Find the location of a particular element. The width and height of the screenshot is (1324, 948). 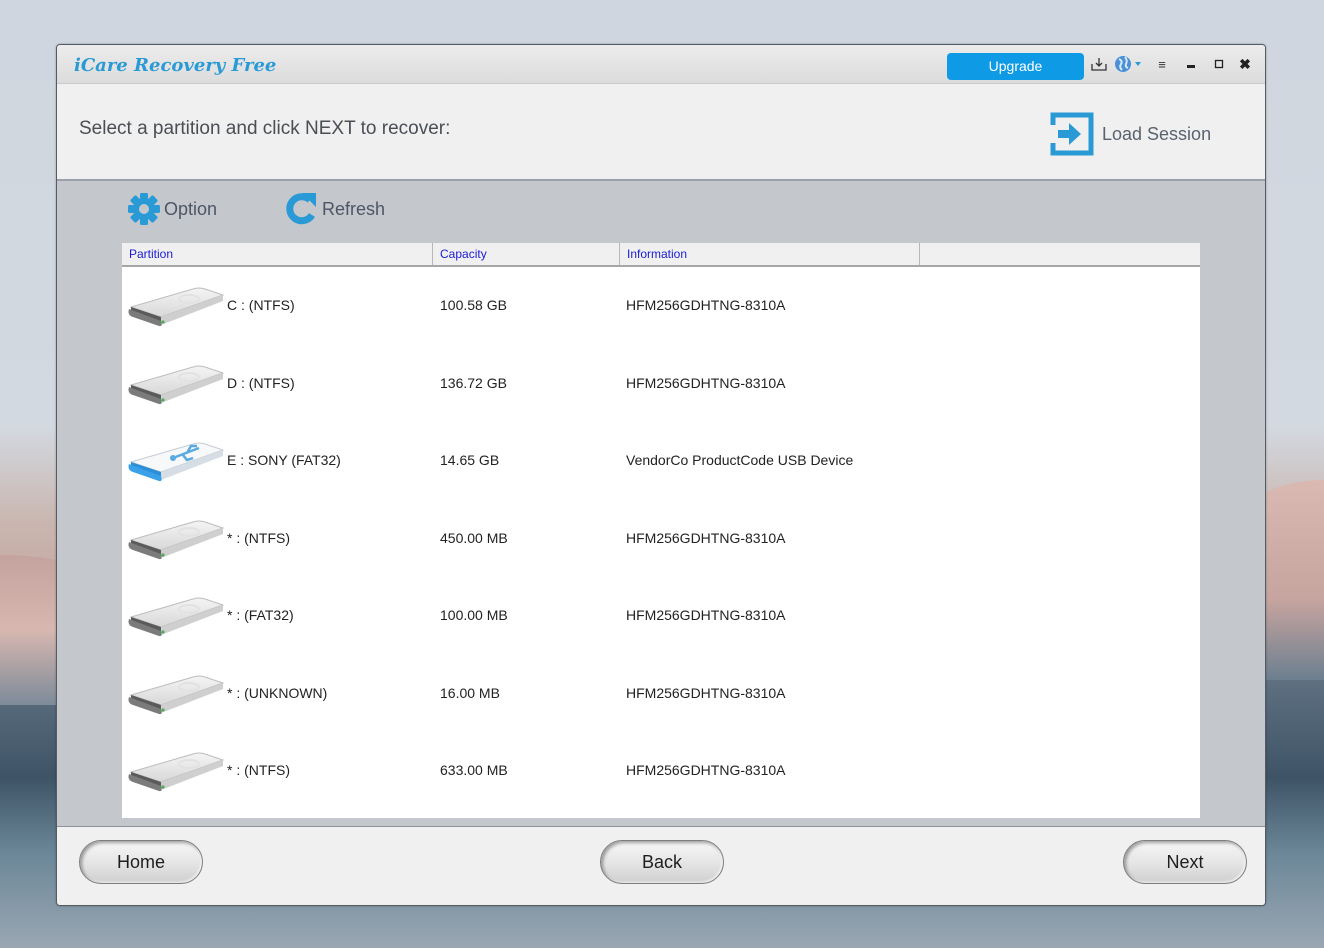

menu-icon: ≡ is located at coordinates (1162, 64).